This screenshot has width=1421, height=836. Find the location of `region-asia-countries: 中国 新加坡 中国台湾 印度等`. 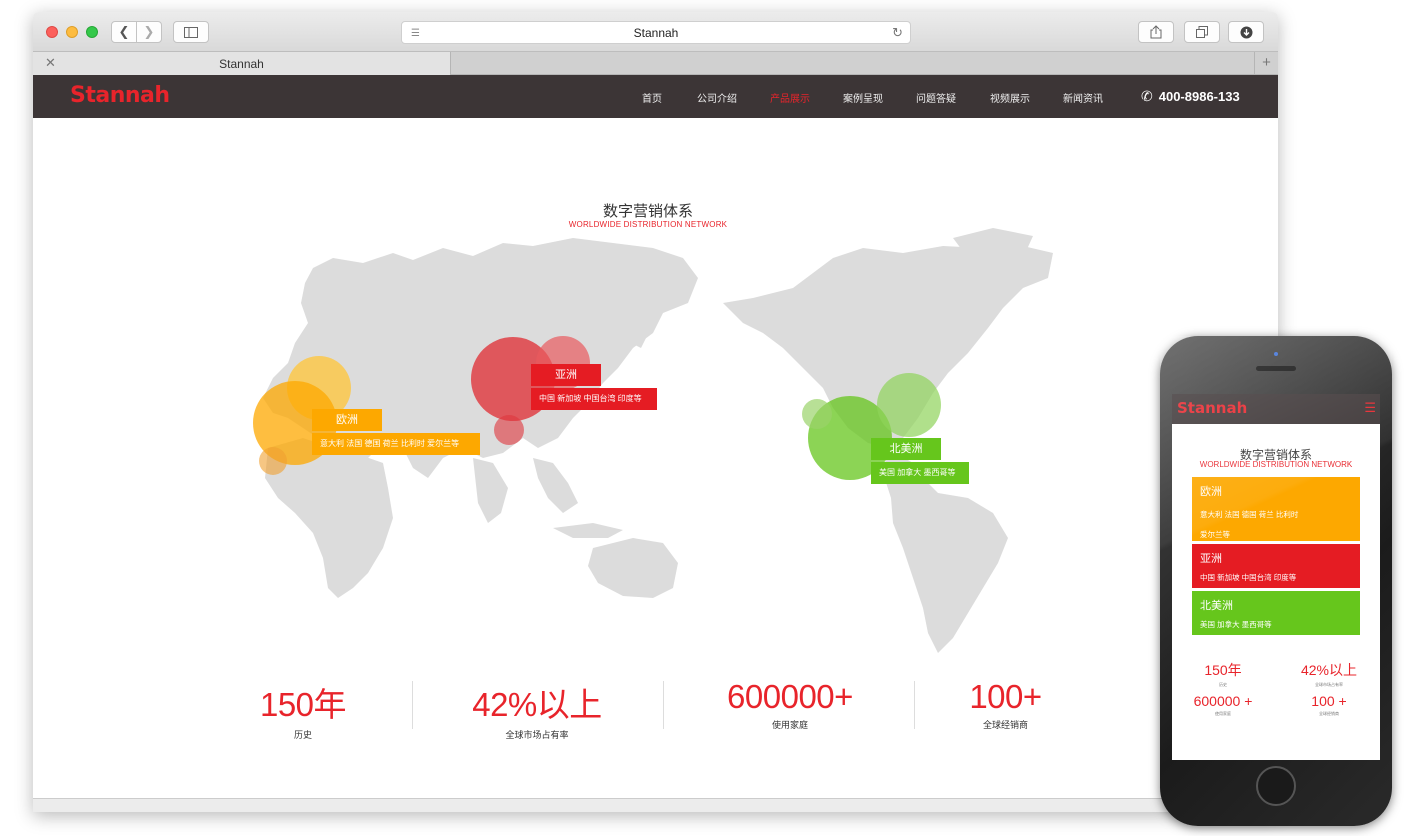

region-asia-countries: 中国 新加坡 中国台湾 印度等 is located at coordinates (594, 399).